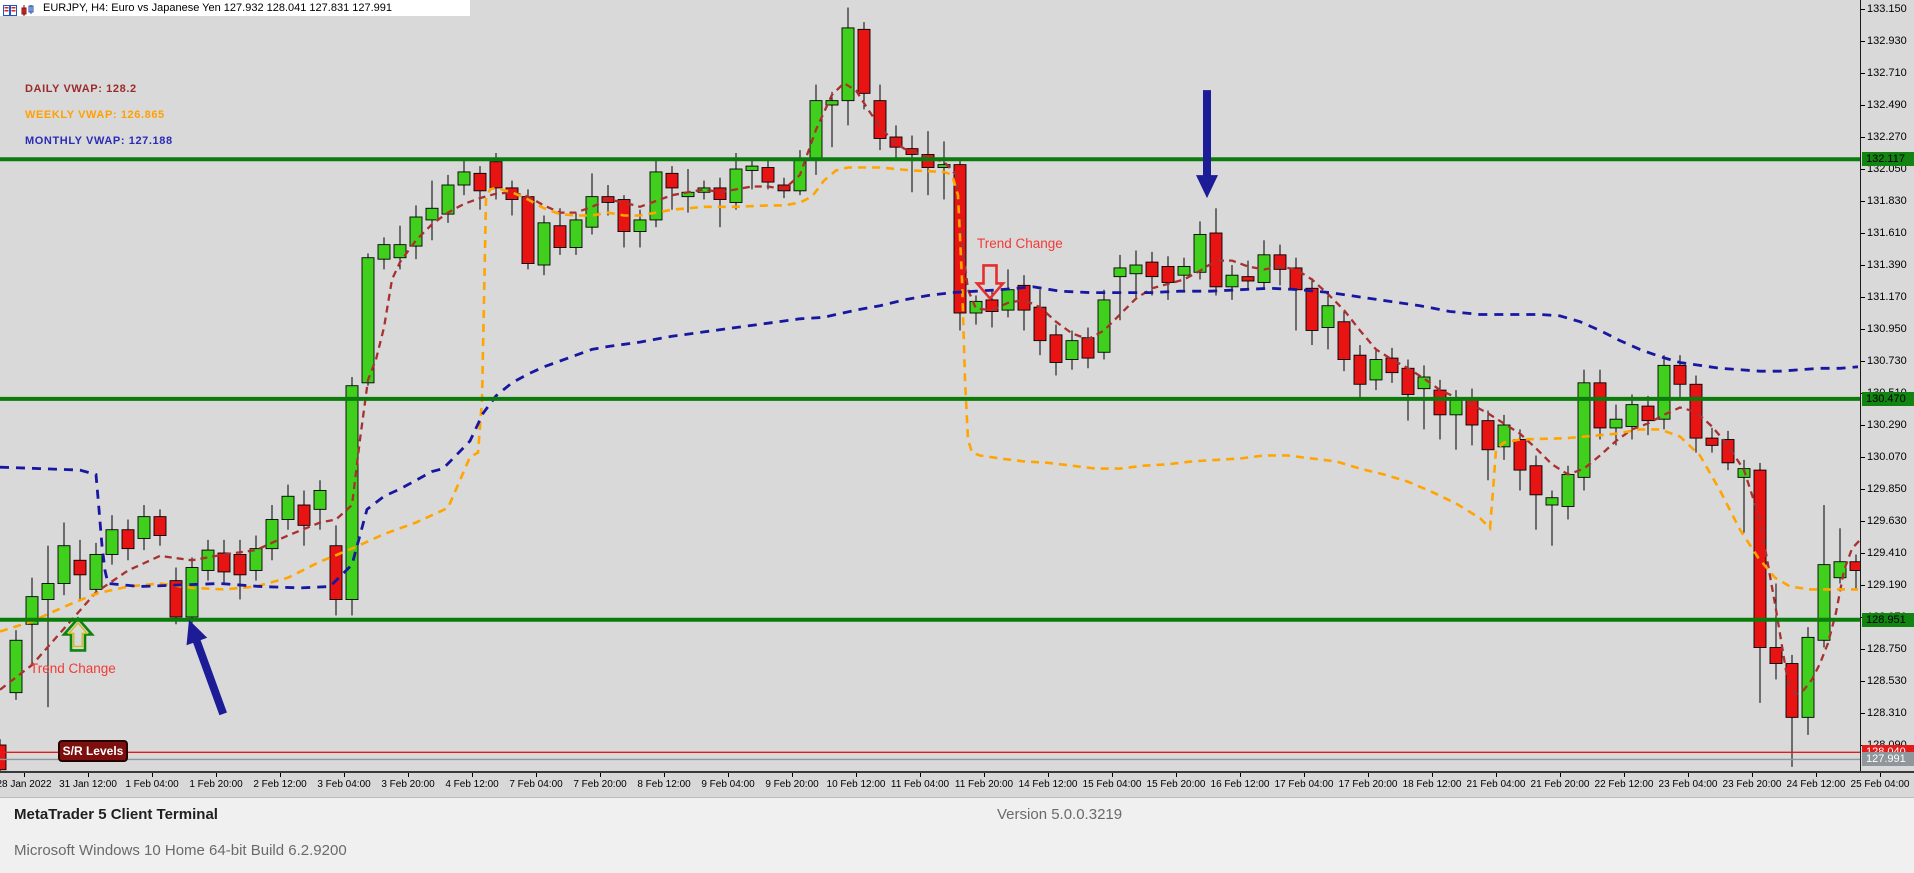  What do you see at coordinates (1887, 489) in the screenshot?
I see `price-tick: 129.850` at bounding box center [1887, 489].